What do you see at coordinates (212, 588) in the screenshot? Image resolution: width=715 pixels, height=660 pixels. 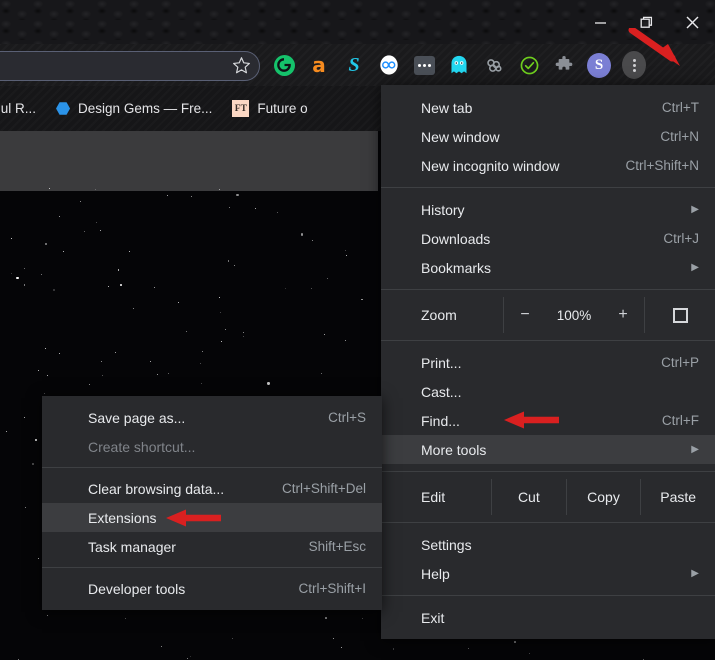 I see `submenu-item-developer-tools: Developer tools Ctrl+Shift+I` at bounding box center [212, 588].